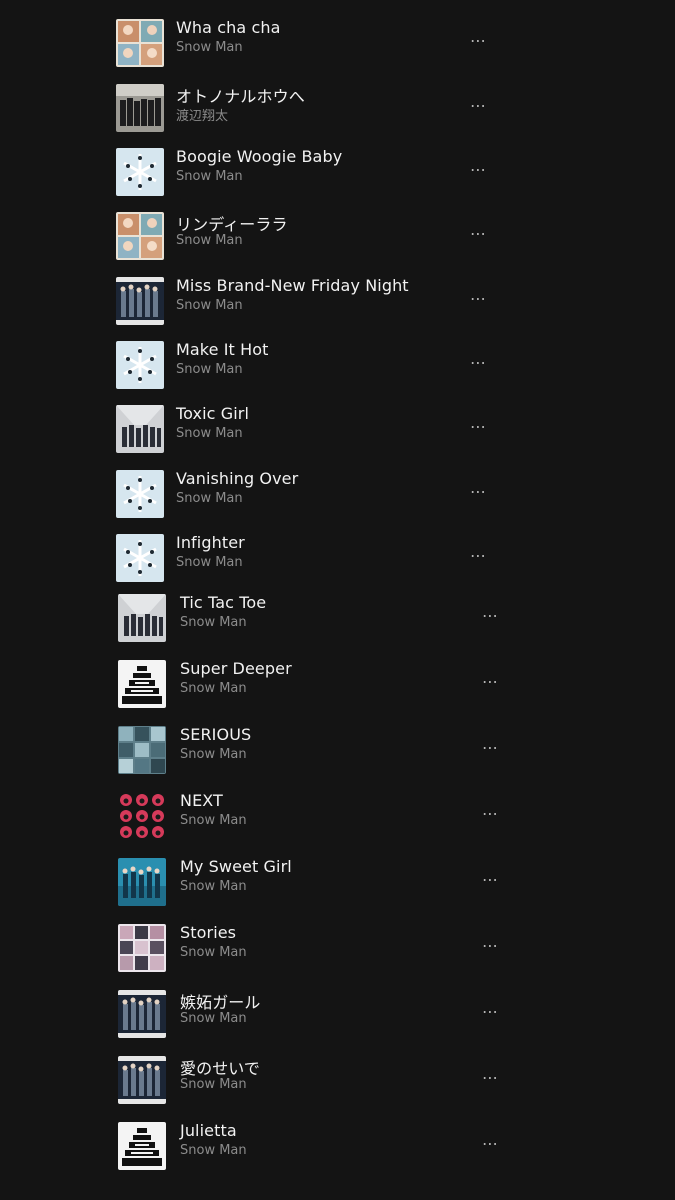  Describe the element at coordinates (337, 750) in the screenshot. I see `track-row-12: SERIOUS Snow Man ⋯` at that location.